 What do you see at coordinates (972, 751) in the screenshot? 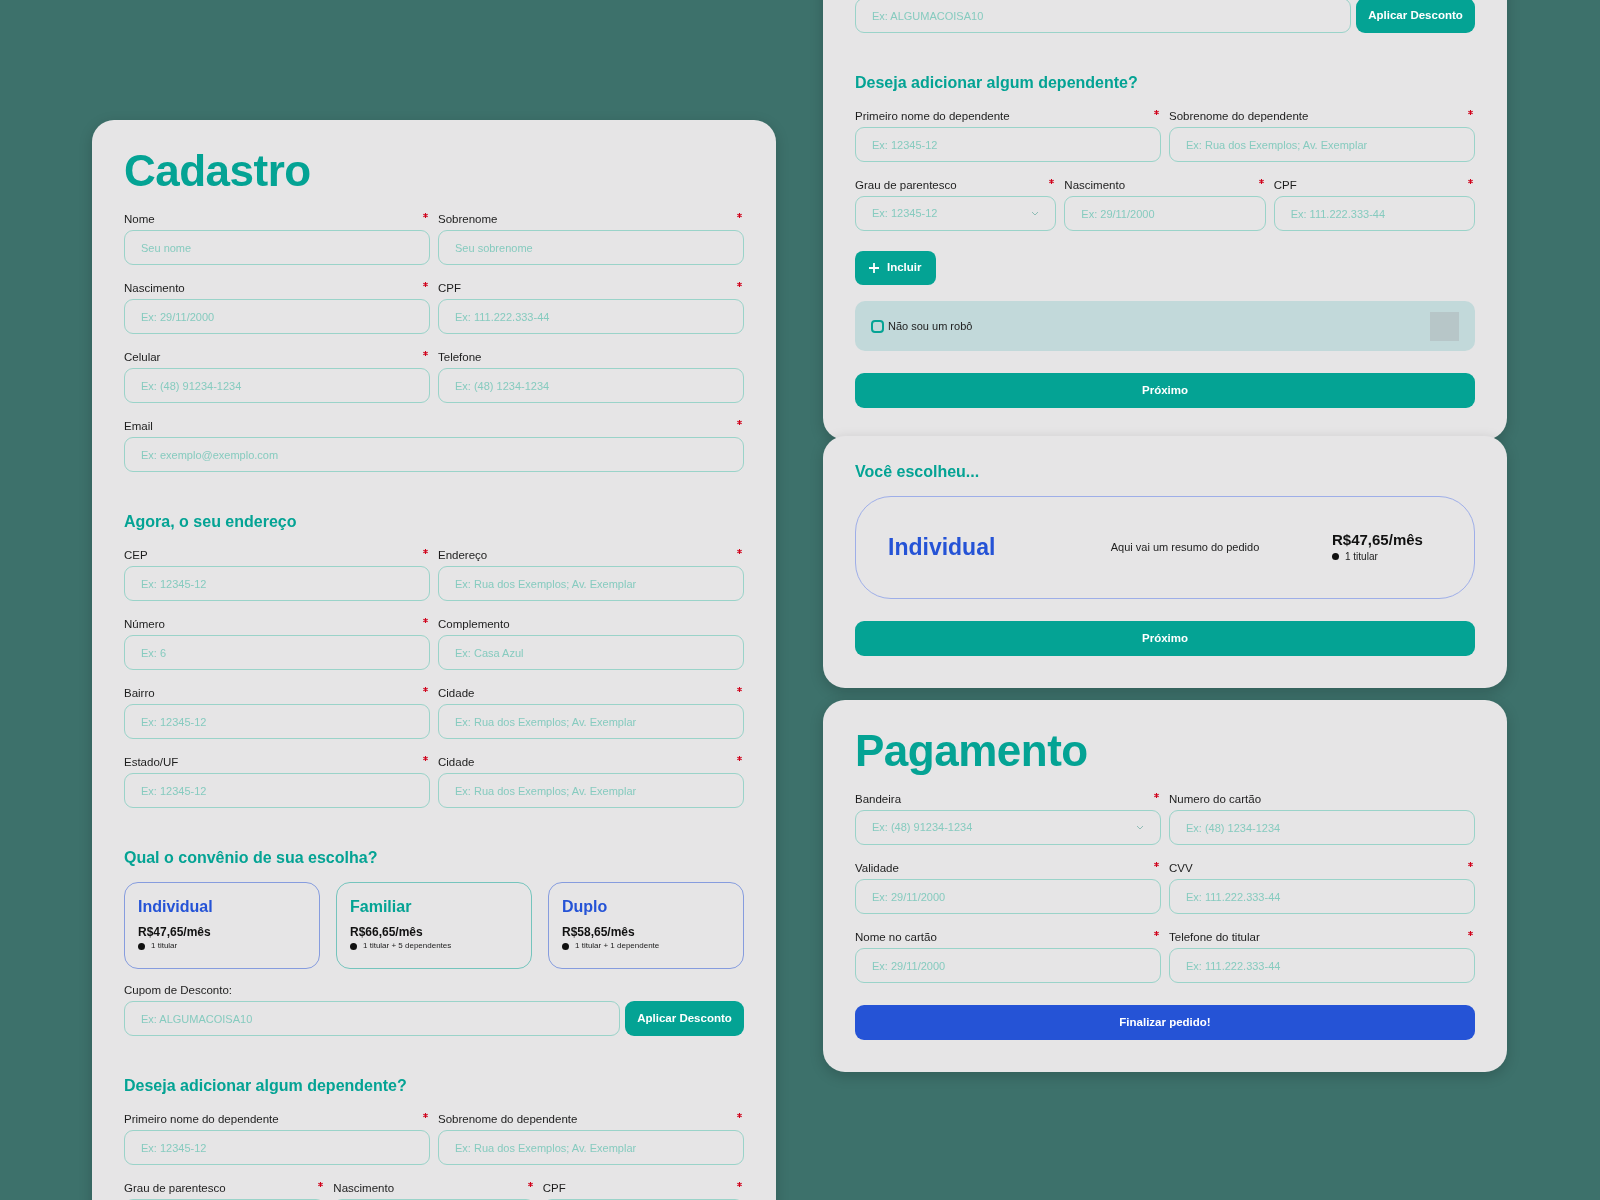
I see `page-title: Pagamento` at bounding box center [972, 751].